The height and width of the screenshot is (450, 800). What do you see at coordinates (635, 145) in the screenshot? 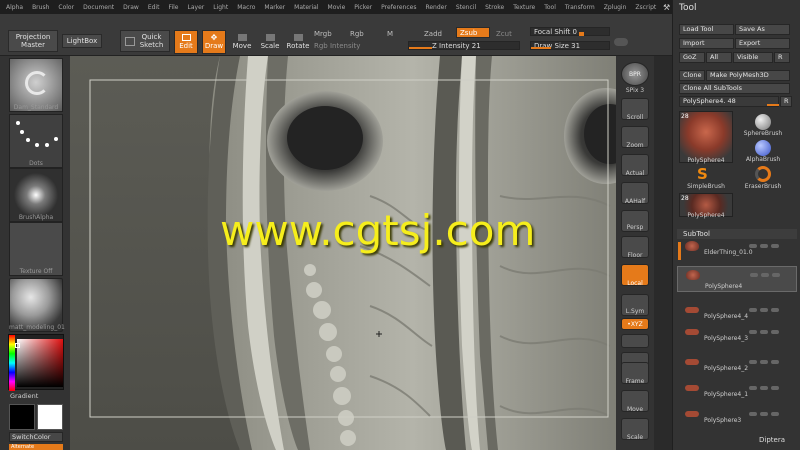
I see `zoom-label: Zoom` at bounding box center [635, 145].